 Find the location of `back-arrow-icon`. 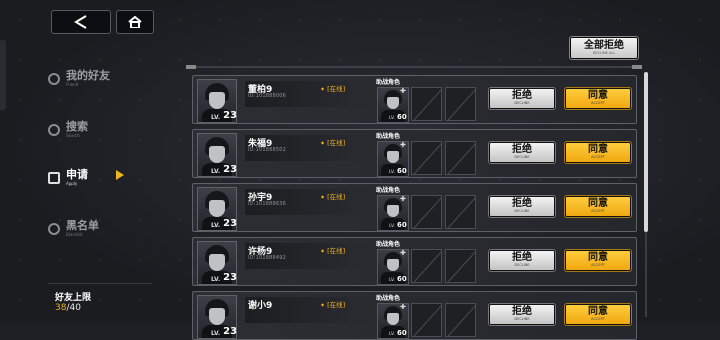

back-arrow-icon is located at coordinates (80, 22).